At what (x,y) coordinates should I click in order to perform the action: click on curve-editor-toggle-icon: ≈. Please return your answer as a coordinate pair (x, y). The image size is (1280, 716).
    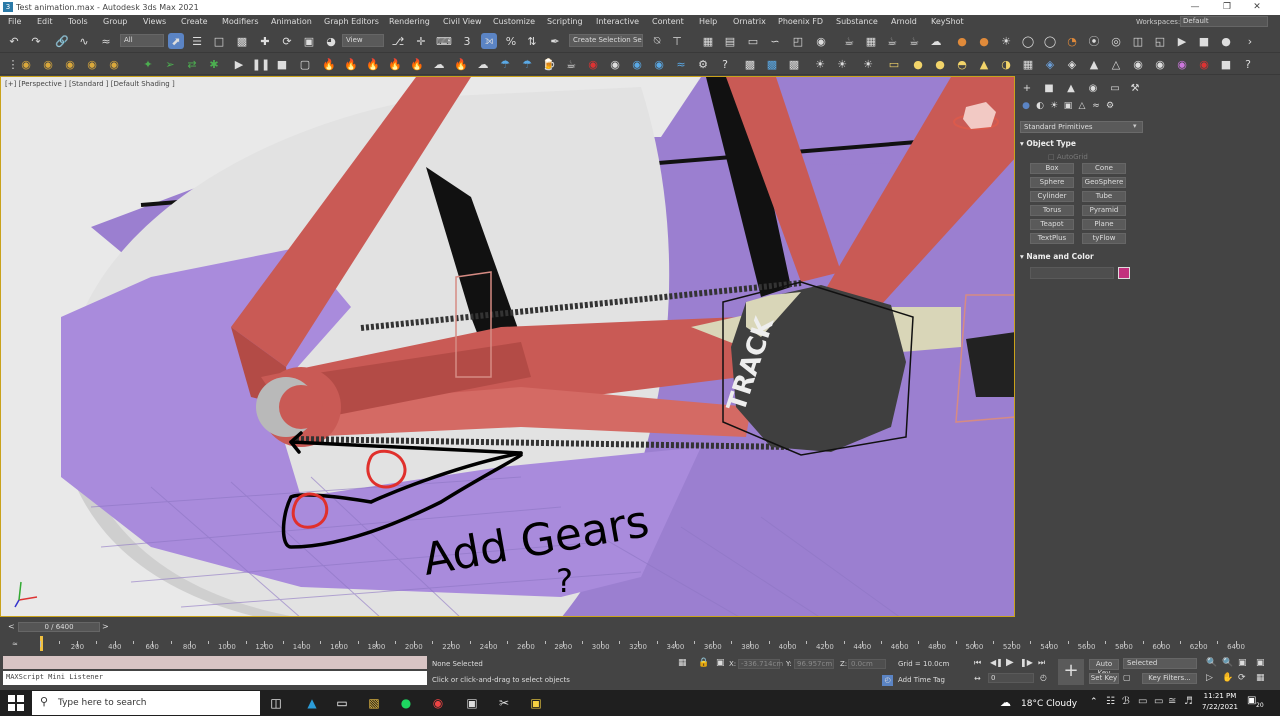
    Looking at the image, I should click on (15, 644).